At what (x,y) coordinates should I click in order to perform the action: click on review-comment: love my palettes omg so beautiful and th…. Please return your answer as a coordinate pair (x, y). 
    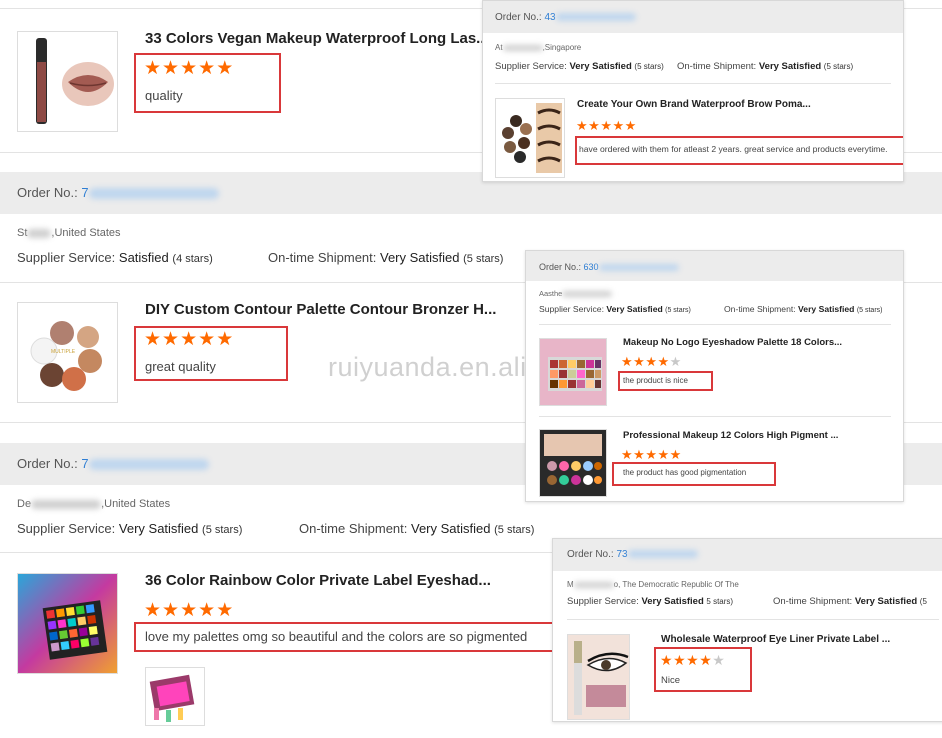
    Looking at the image, I should click on (336, 636).